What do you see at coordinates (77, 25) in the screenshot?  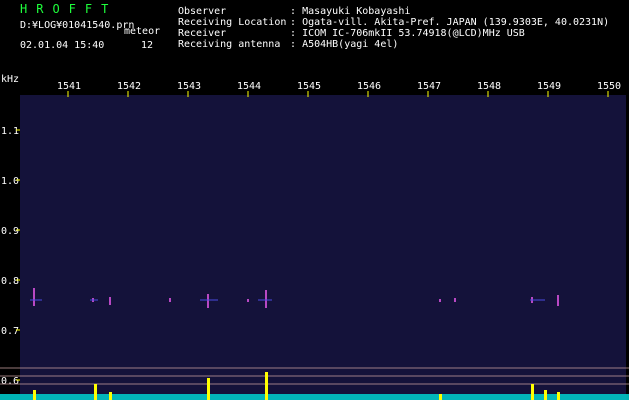 I see `log-file-path: D:¥LOG¥01041540.prn` at bounding box center [77, 25].